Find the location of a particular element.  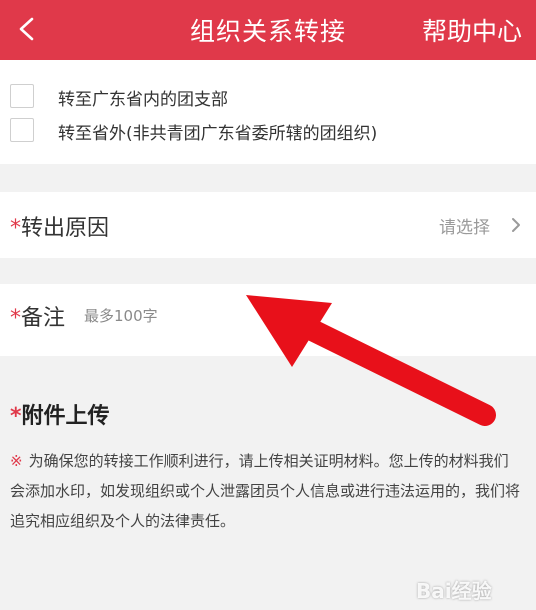

chevron-right-icon is located at coordinates (516, 225).